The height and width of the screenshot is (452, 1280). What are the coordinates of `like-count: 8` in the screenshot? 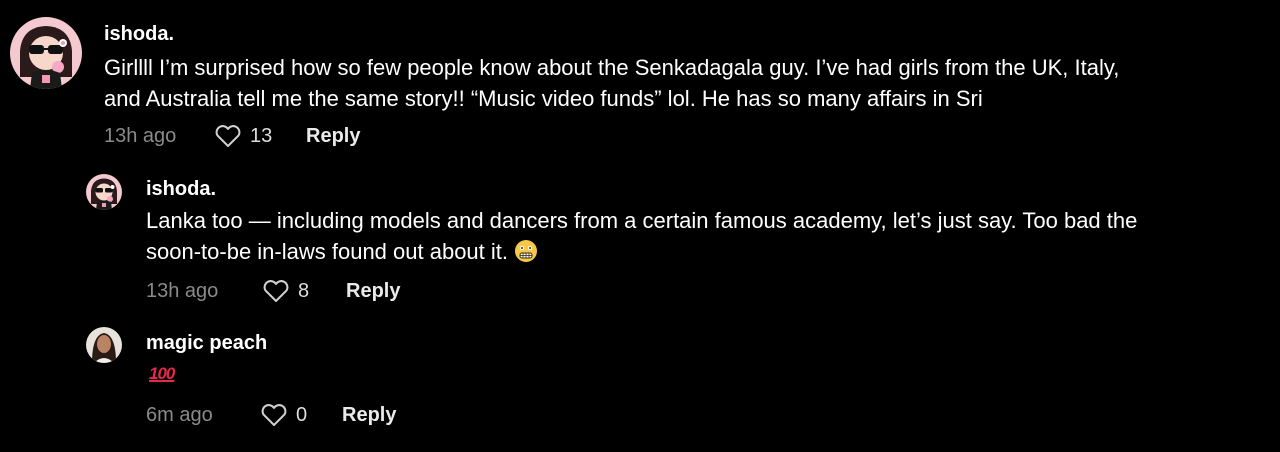 It's located at (304, 290).